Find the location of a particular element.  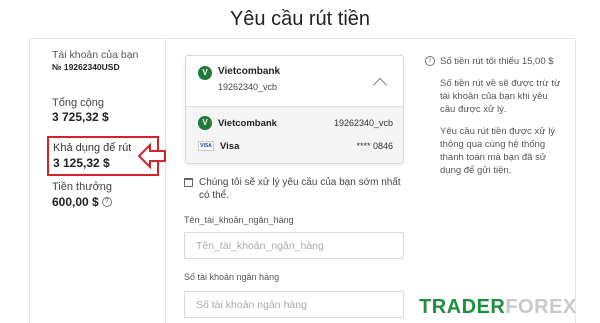

account-number: № 19262340USD is located at coordinates (86, 67).